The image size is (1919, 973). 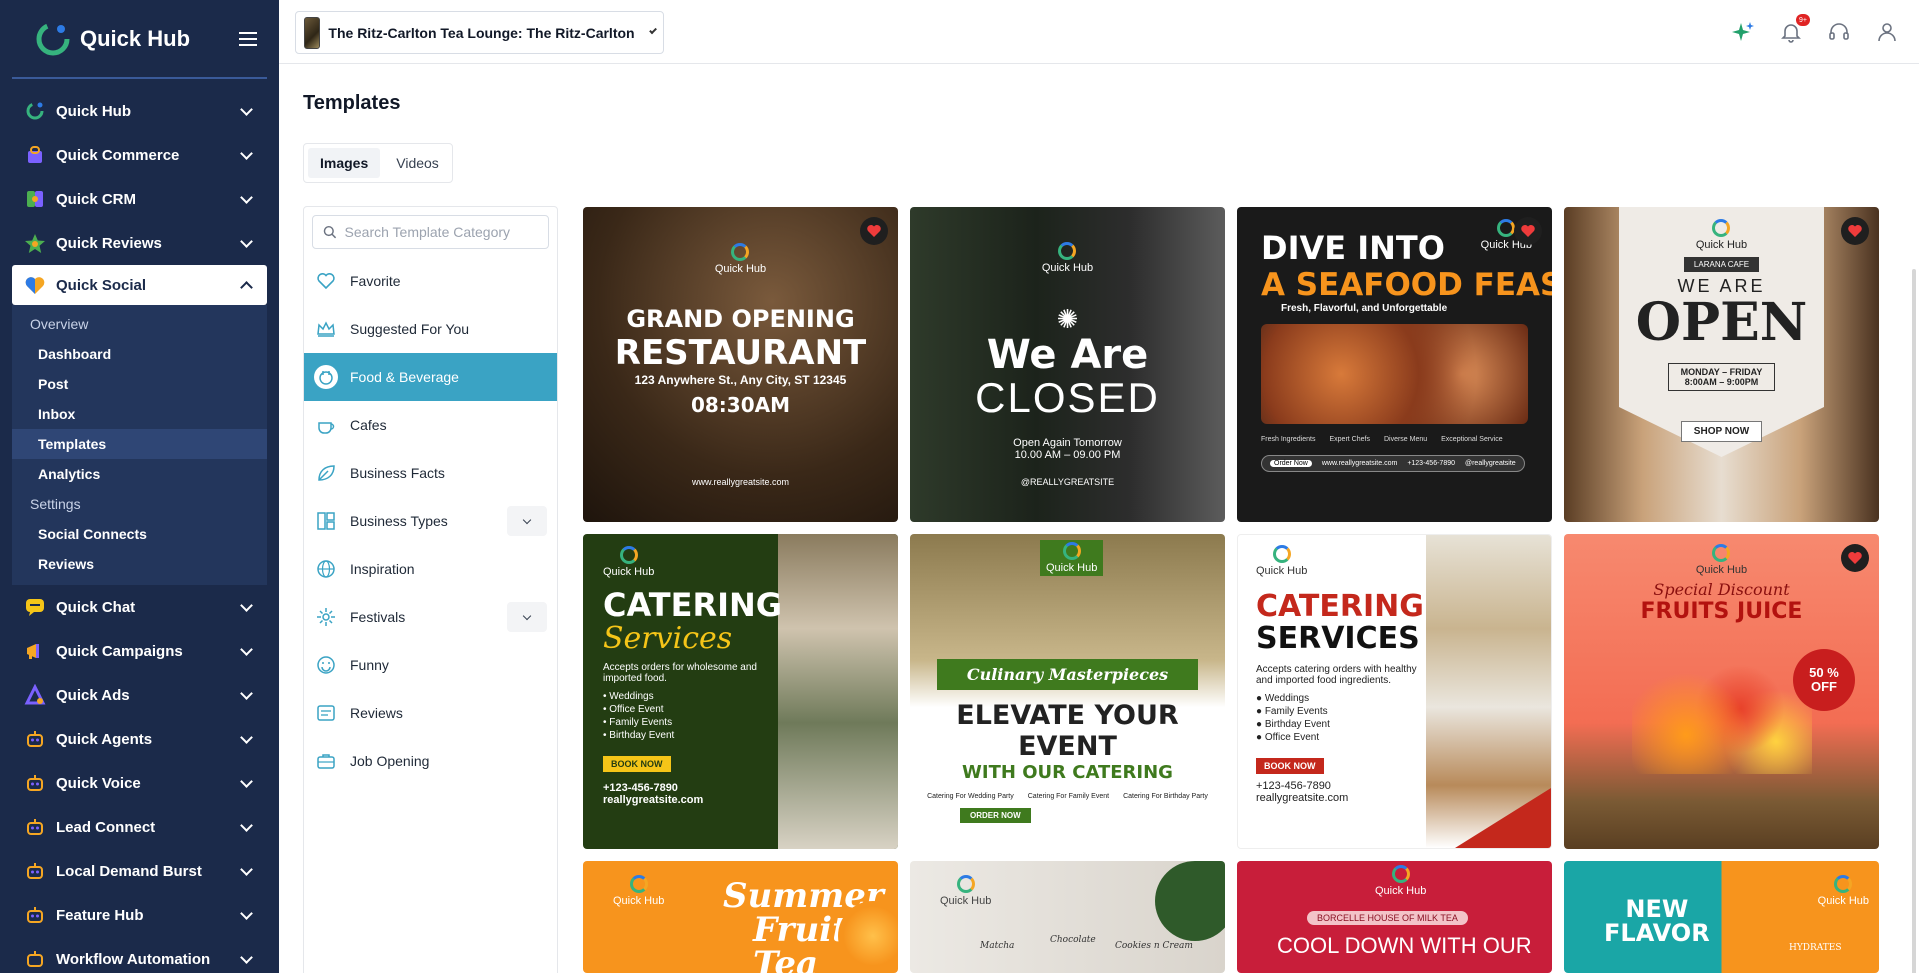 What do you see at coordinates (1290, 766) in the screenshot?
I see `template-text: BOOK NOW` at bounding box center [1290, 766].